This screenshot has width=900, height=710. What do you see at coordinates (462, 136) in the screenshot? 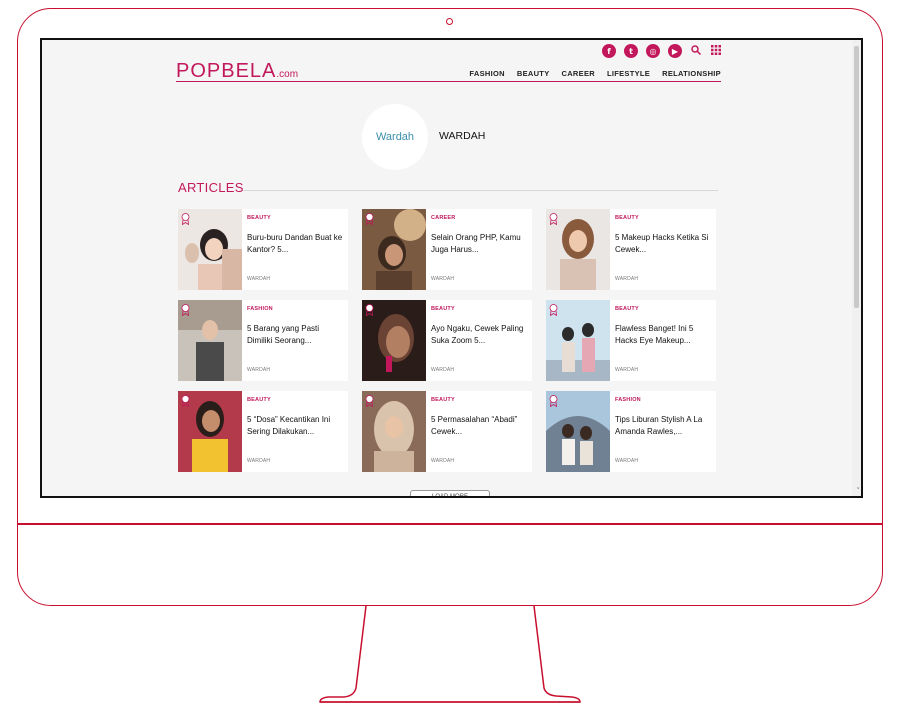
I see `brand-name: WARDAH` at bounding box center [462, 136].